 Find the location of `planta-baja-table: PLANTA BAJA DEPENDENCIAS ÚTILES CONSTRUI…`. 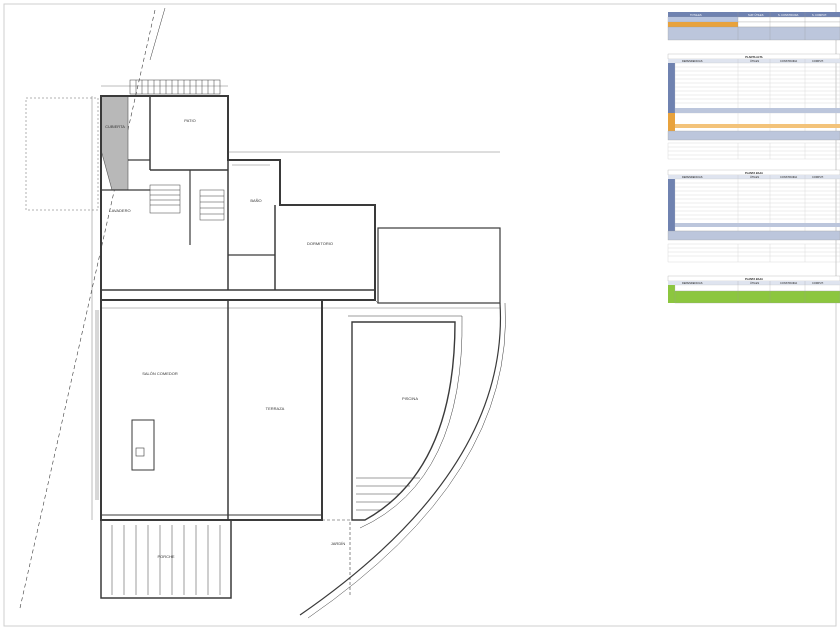

planta-baja-table: PLANTA BAJA DEPENDENCIAS ÚTILES CONSTRUI… is located at coordinates (753, 216).